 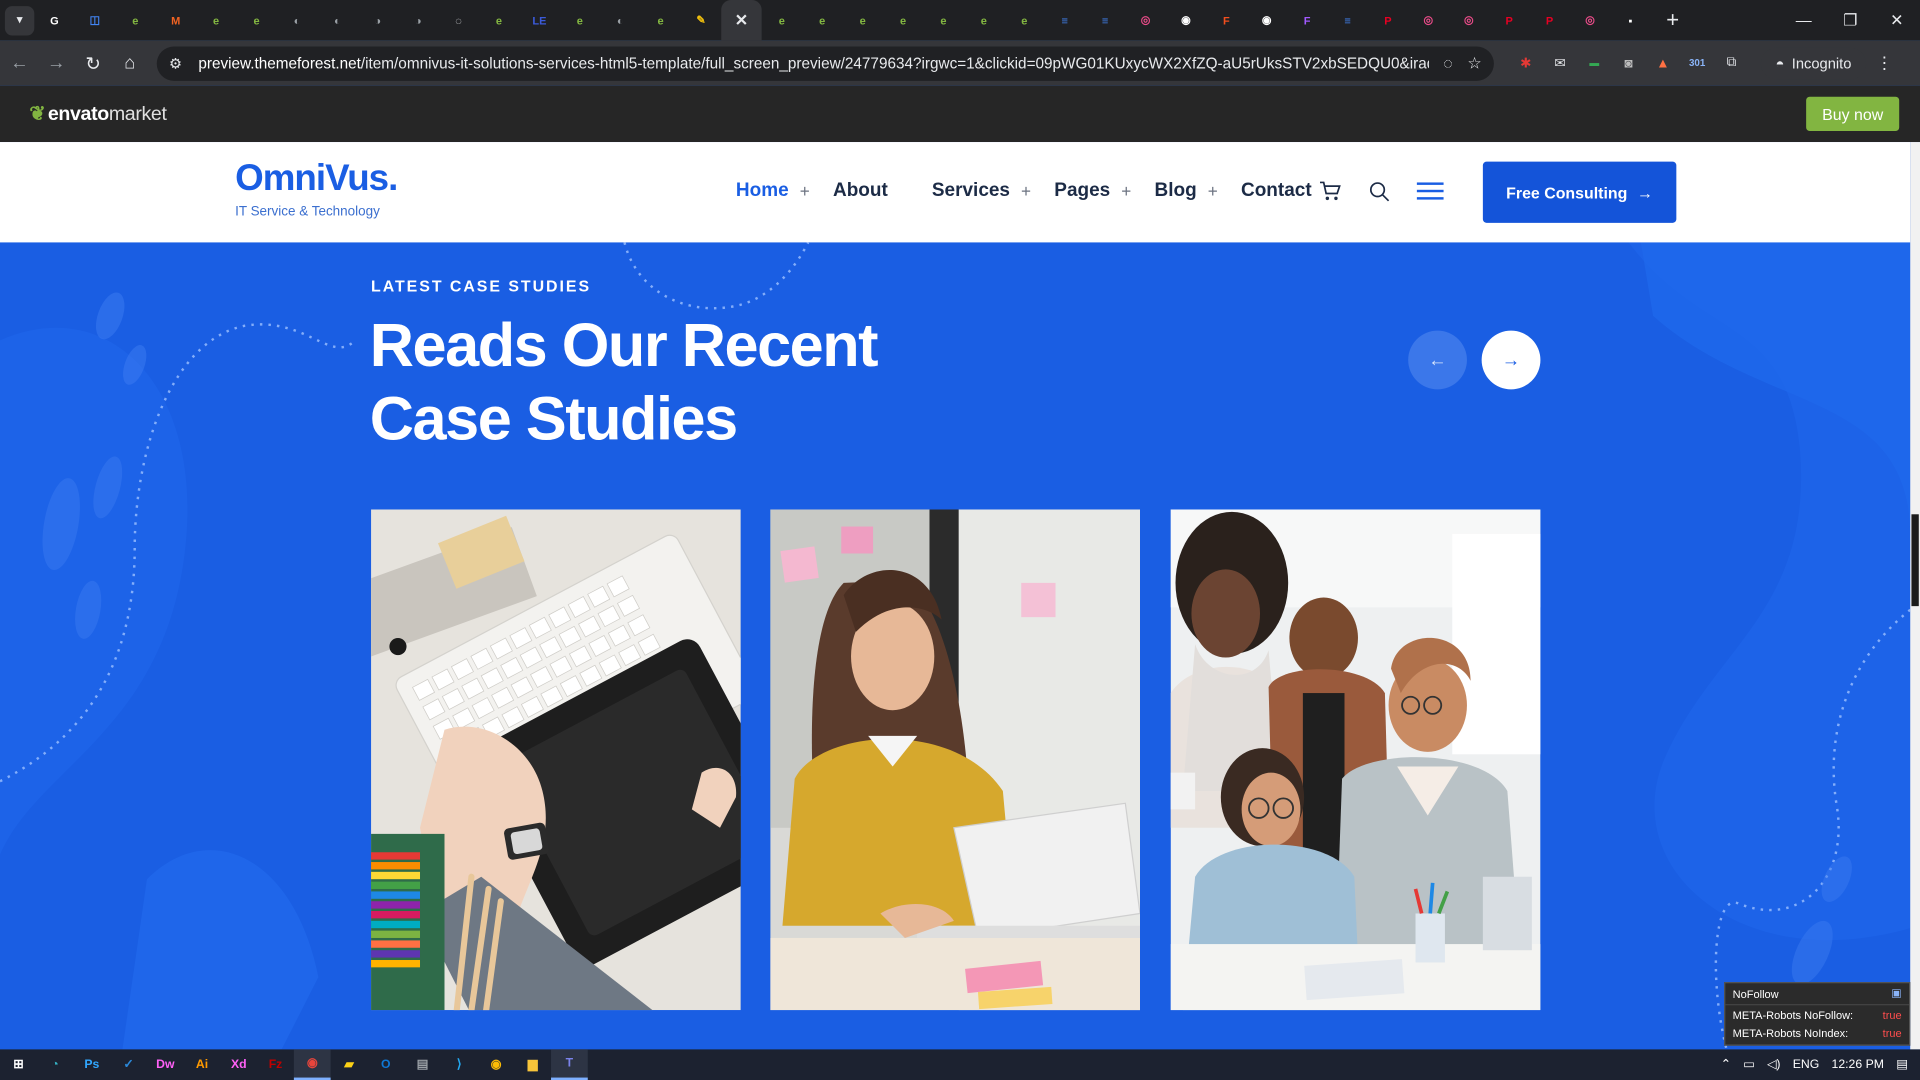 I want to click on home-icon: ⌂, so click(x=130, y=63).